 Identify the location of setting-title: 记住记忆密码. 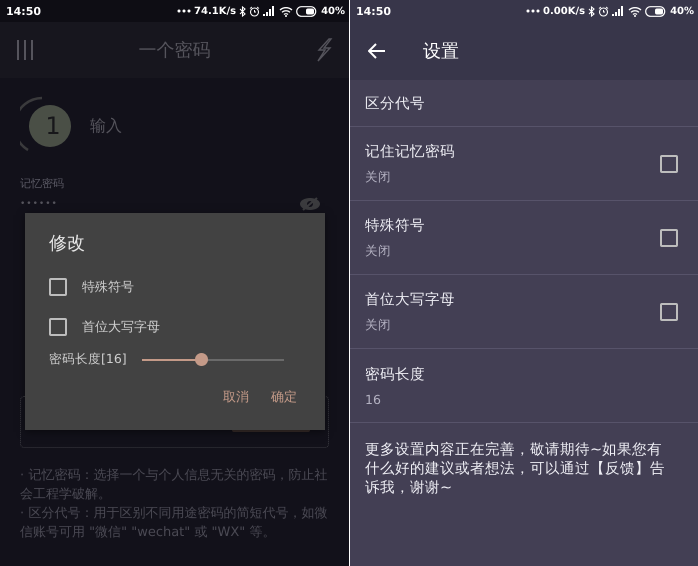
(410, 151).